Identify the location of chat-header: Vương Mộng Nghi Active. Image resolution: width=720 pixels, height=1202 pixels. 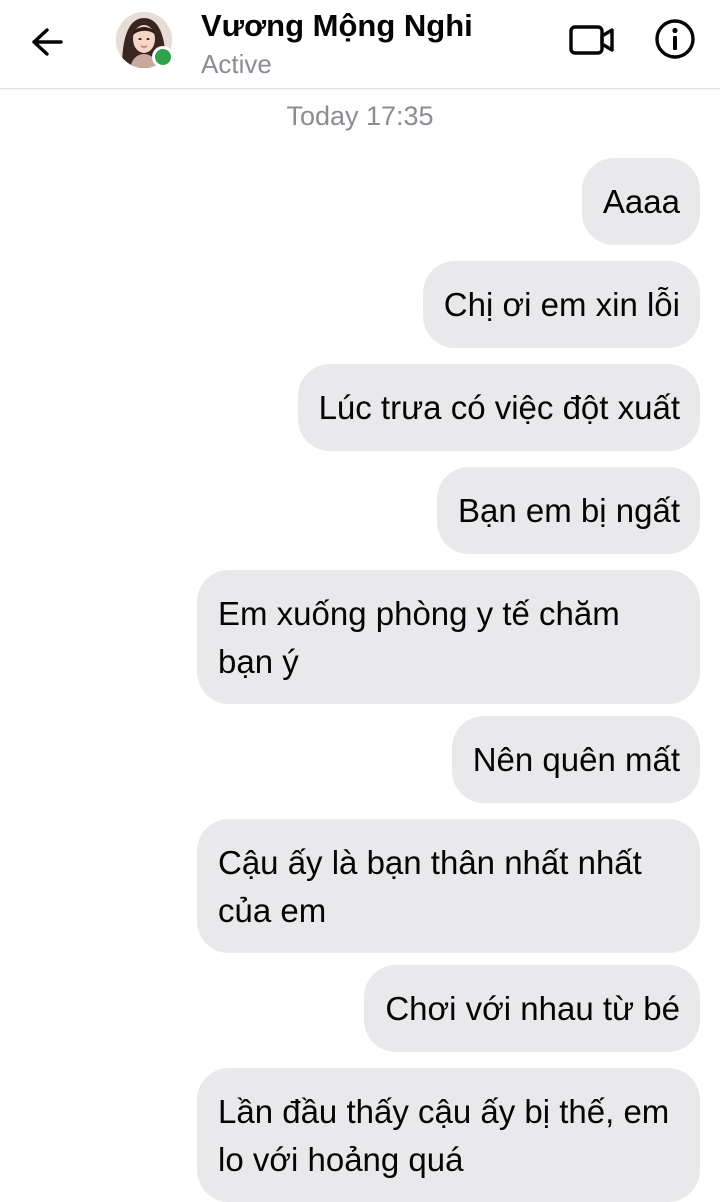
(360, 44).